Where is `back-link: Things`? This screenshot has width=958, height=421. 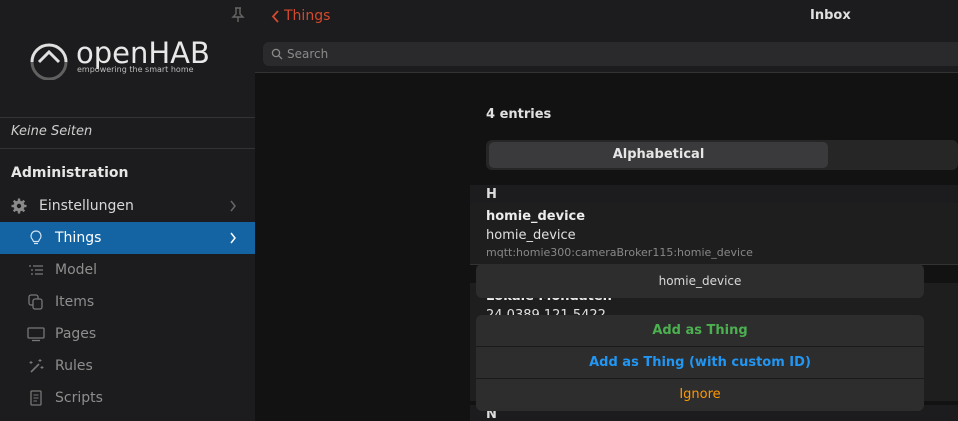
back-link: Things is located at coordinates (300, 16).